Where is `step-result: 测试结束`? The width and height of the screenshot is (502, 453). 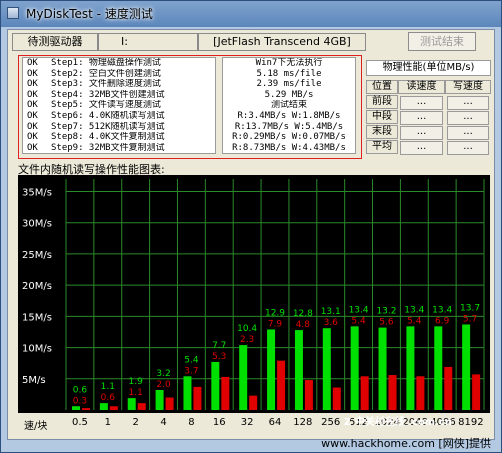
step-result: 测试结束 is located at coordinates (288, 105).